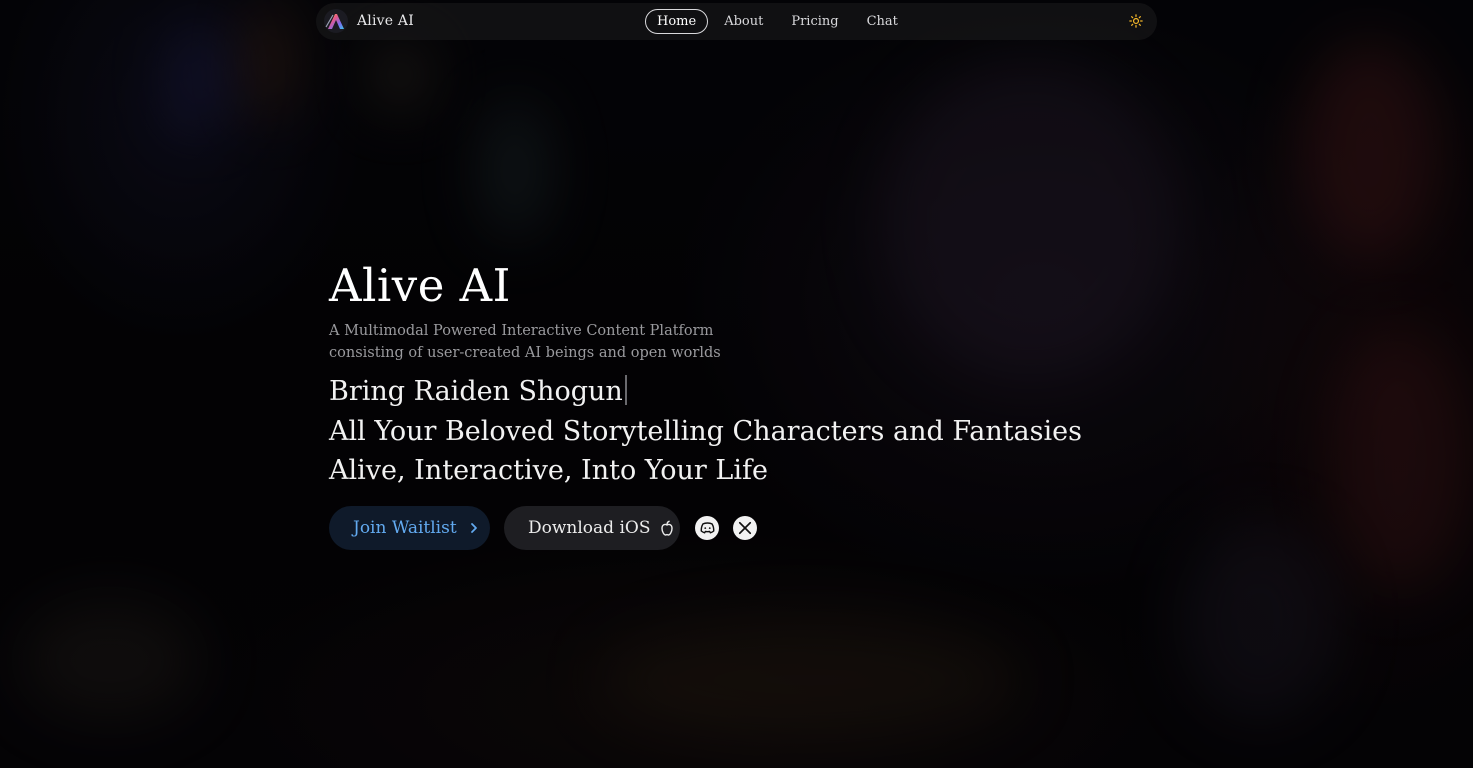  Describe the element at coordinates (882, 21) in the screenshot. I see `nav-link-chat: Chat` at that location.